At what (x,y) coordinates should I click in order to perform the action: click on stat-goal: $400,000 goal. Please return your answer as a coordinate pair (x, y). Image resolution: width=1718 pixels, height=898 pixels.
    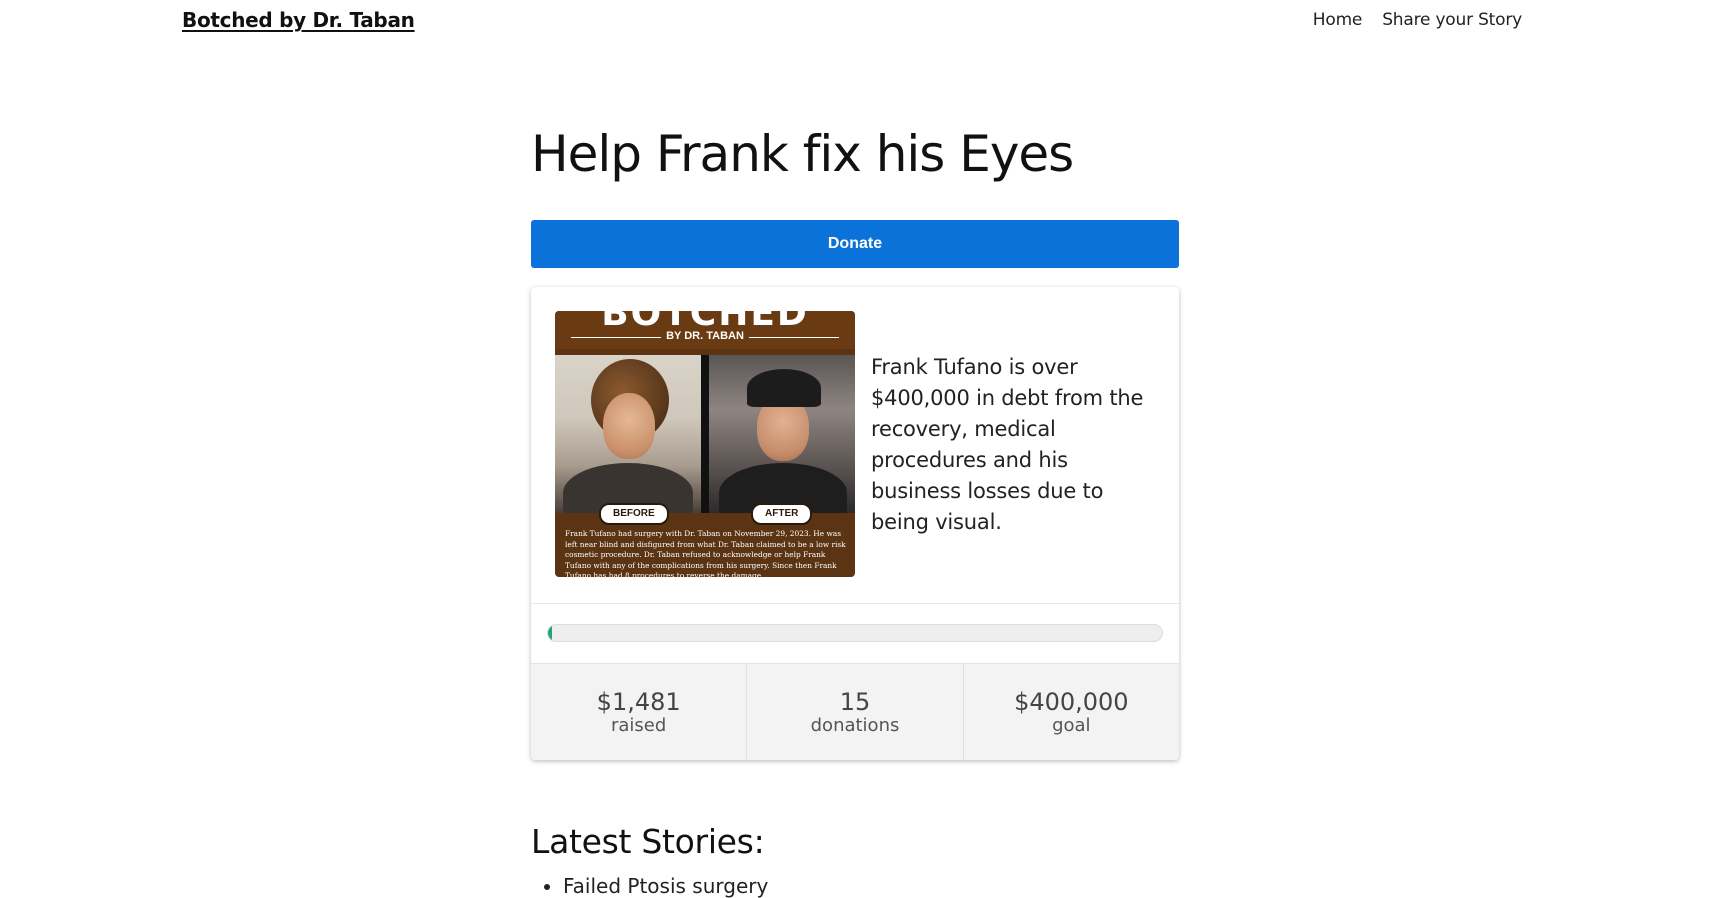
    Looking at the image, I should click on (1071, 712).